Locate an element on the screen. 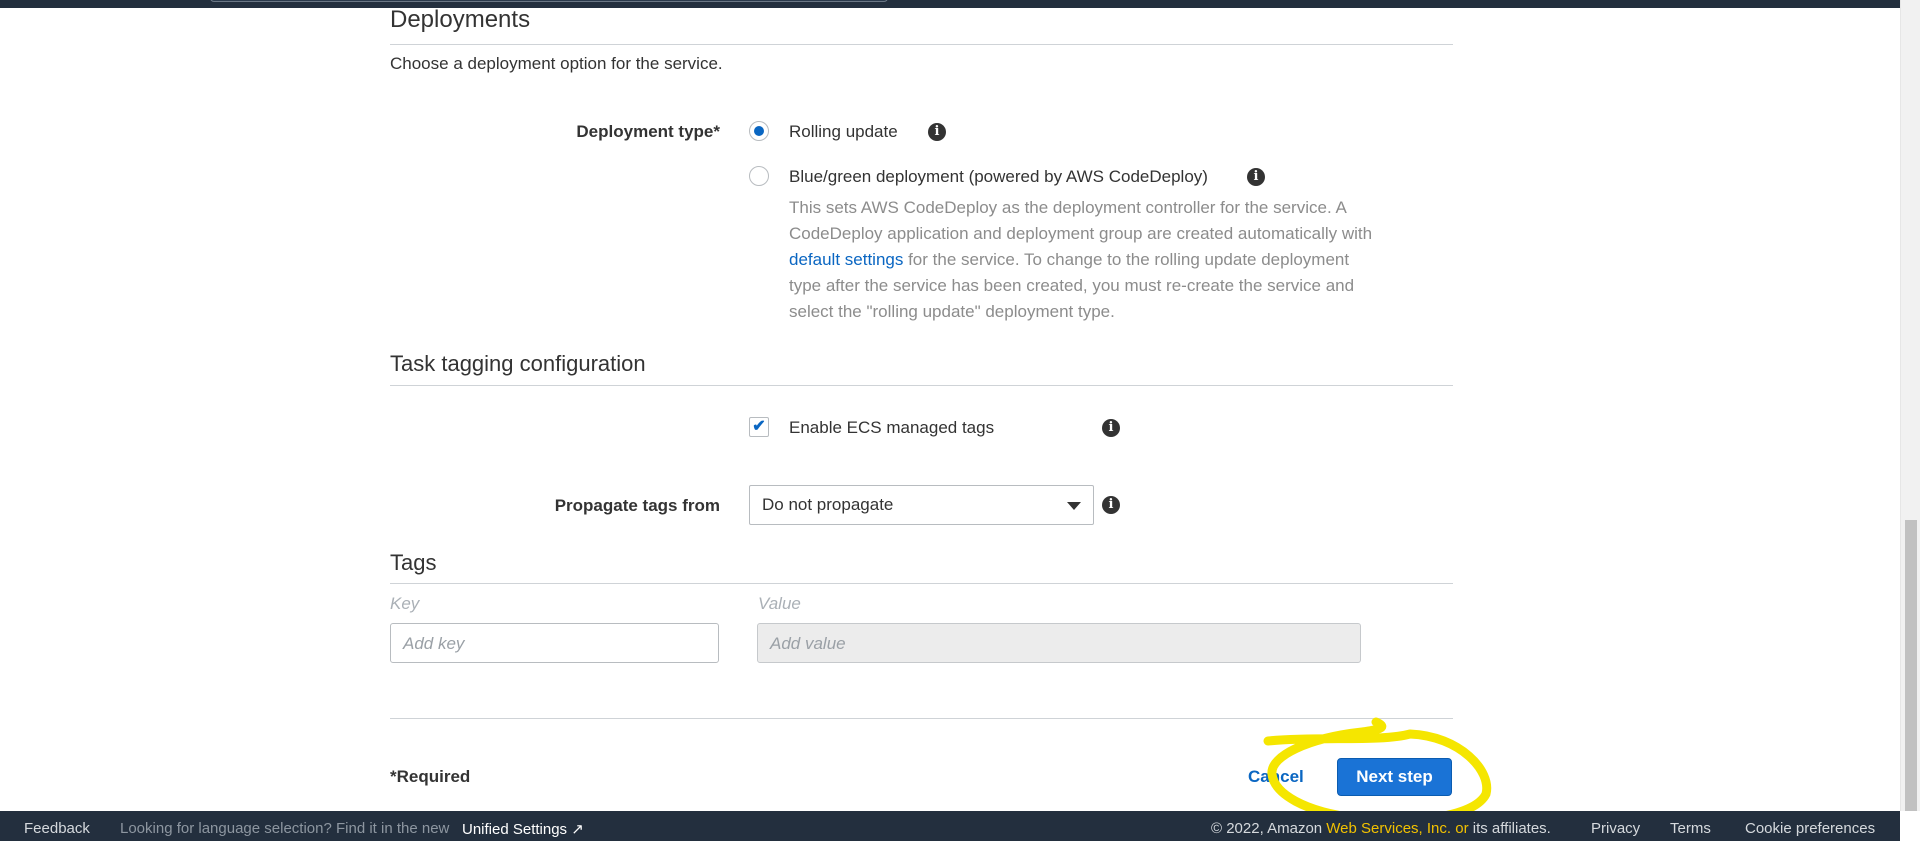 Image resolution: width=1920 pixels, height=841 pixels. top-nav-bar is located at coordinates (950, 4).